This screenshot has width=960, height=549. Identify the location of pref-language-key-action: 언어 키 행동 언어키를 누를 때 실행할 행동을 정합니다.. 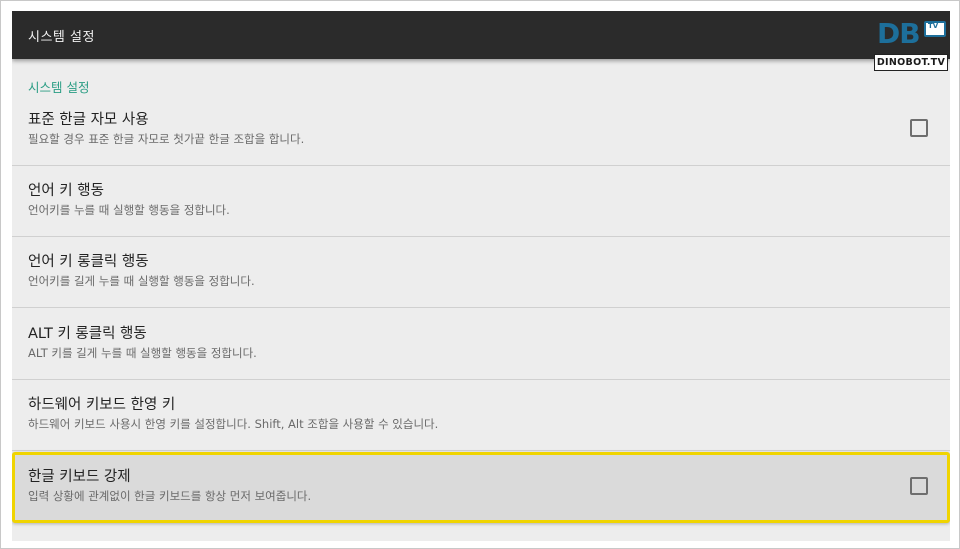
(481, 201).